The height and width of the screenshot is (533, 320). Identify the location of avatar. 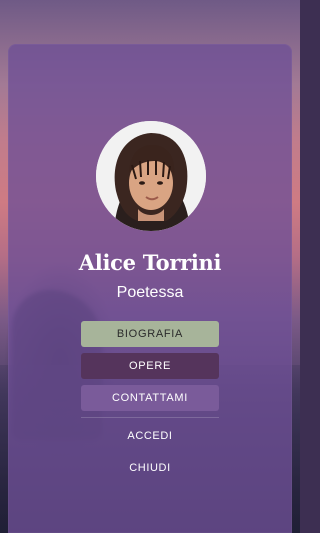
(151, 176).